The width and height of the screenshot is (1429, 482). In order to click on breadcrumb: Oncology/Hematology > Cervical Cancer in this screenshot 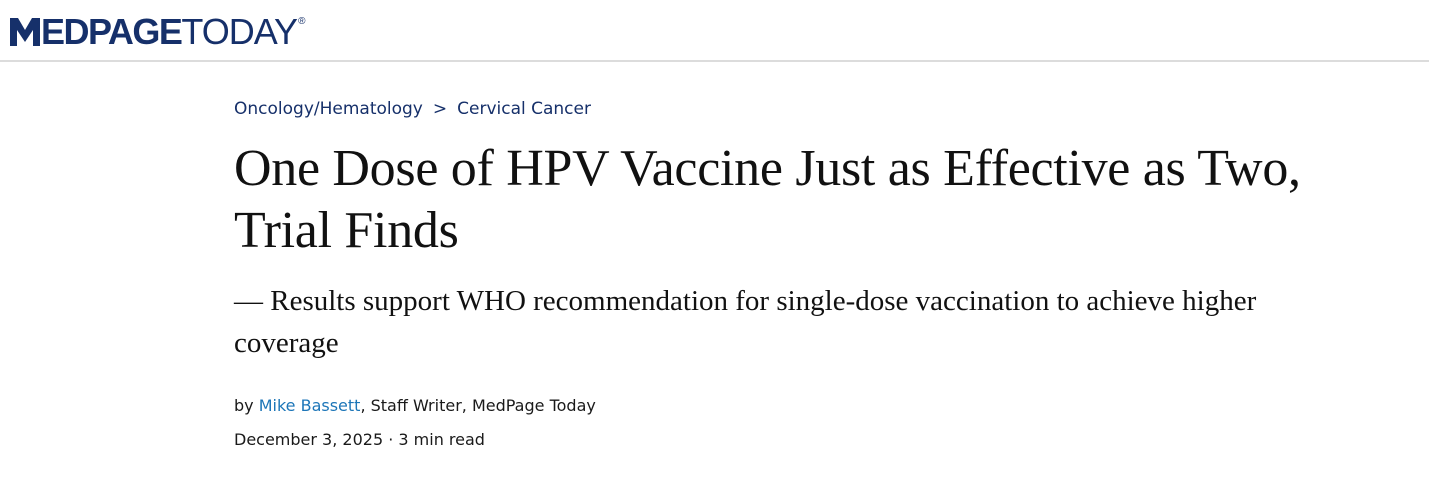, I will do `click(809, 109)`.